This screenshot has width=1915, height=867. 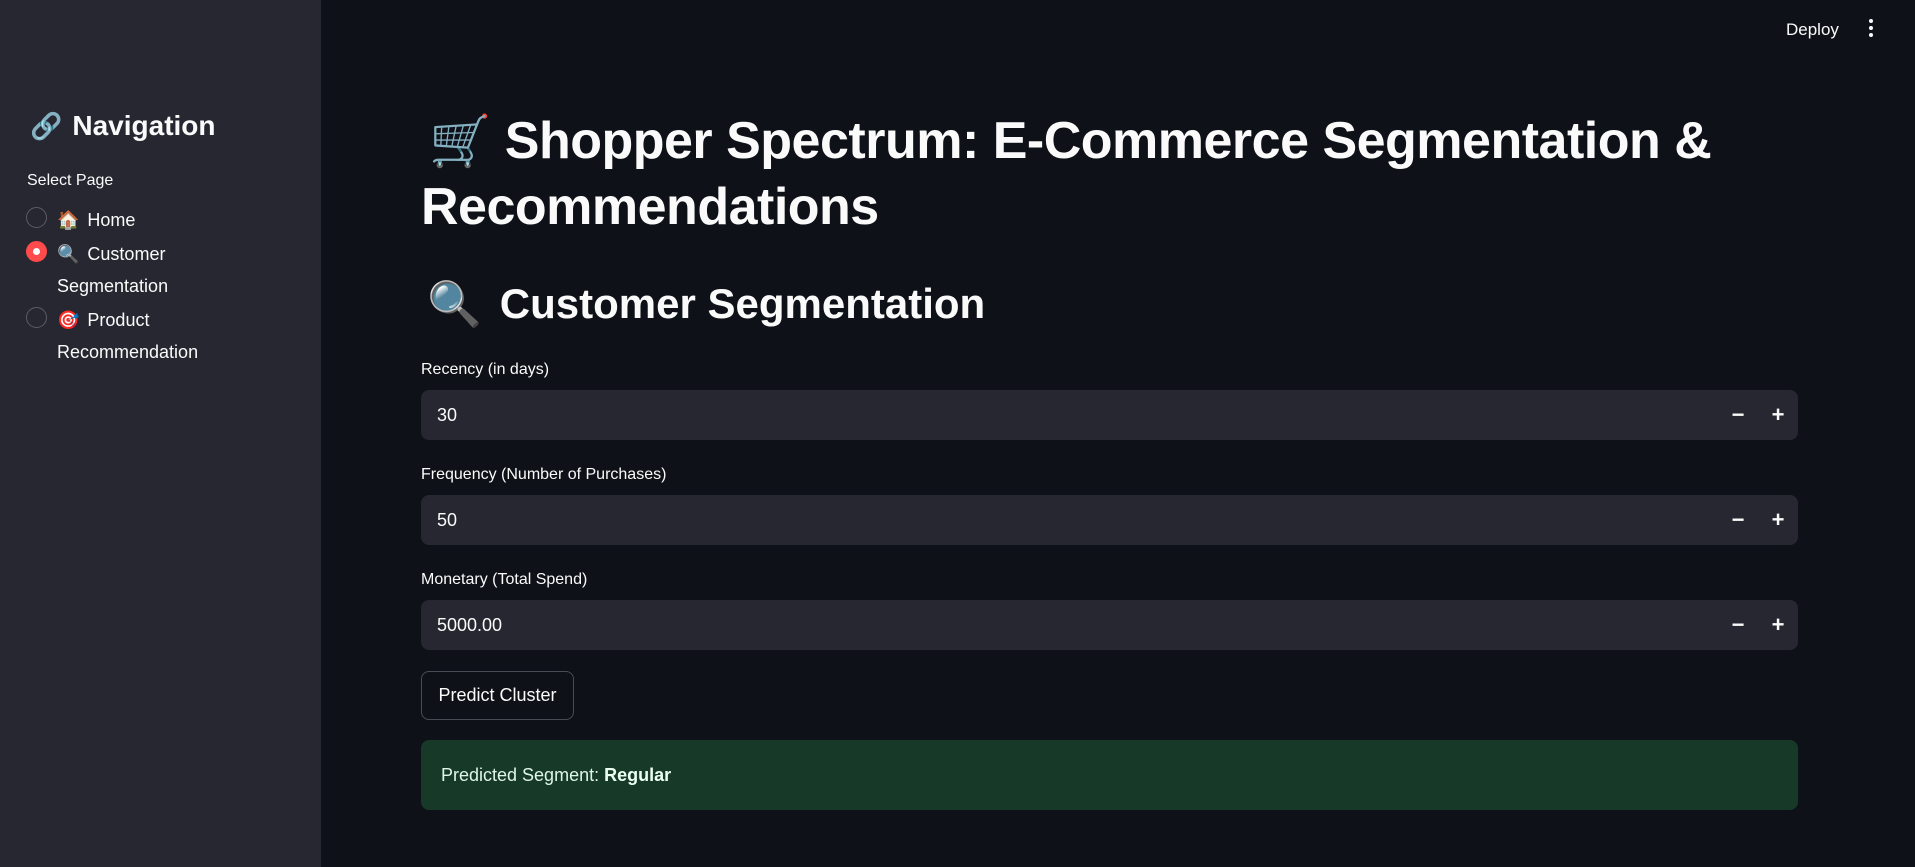 I want to click on more-vertical-icon, so click(x=1871, y=28).